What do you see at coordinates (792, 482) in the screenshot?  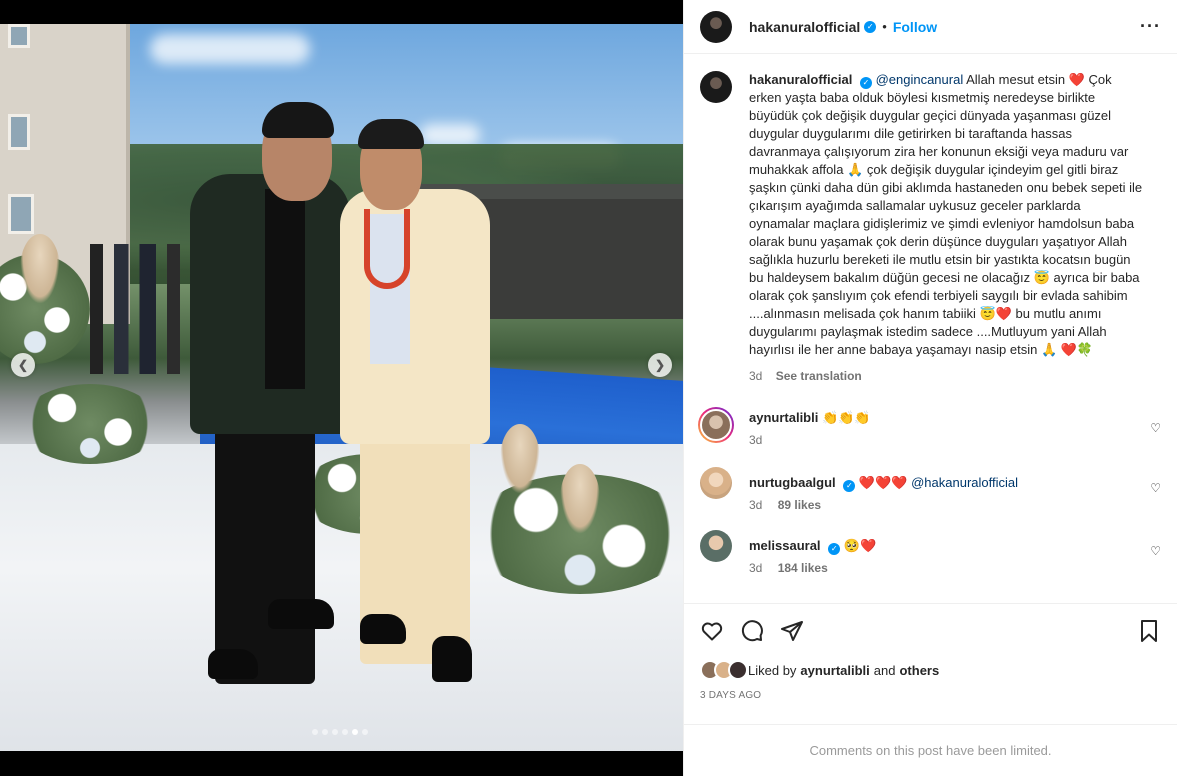 I see `comment-username: nurtugbaalgul` at bounding box center [792, 482].